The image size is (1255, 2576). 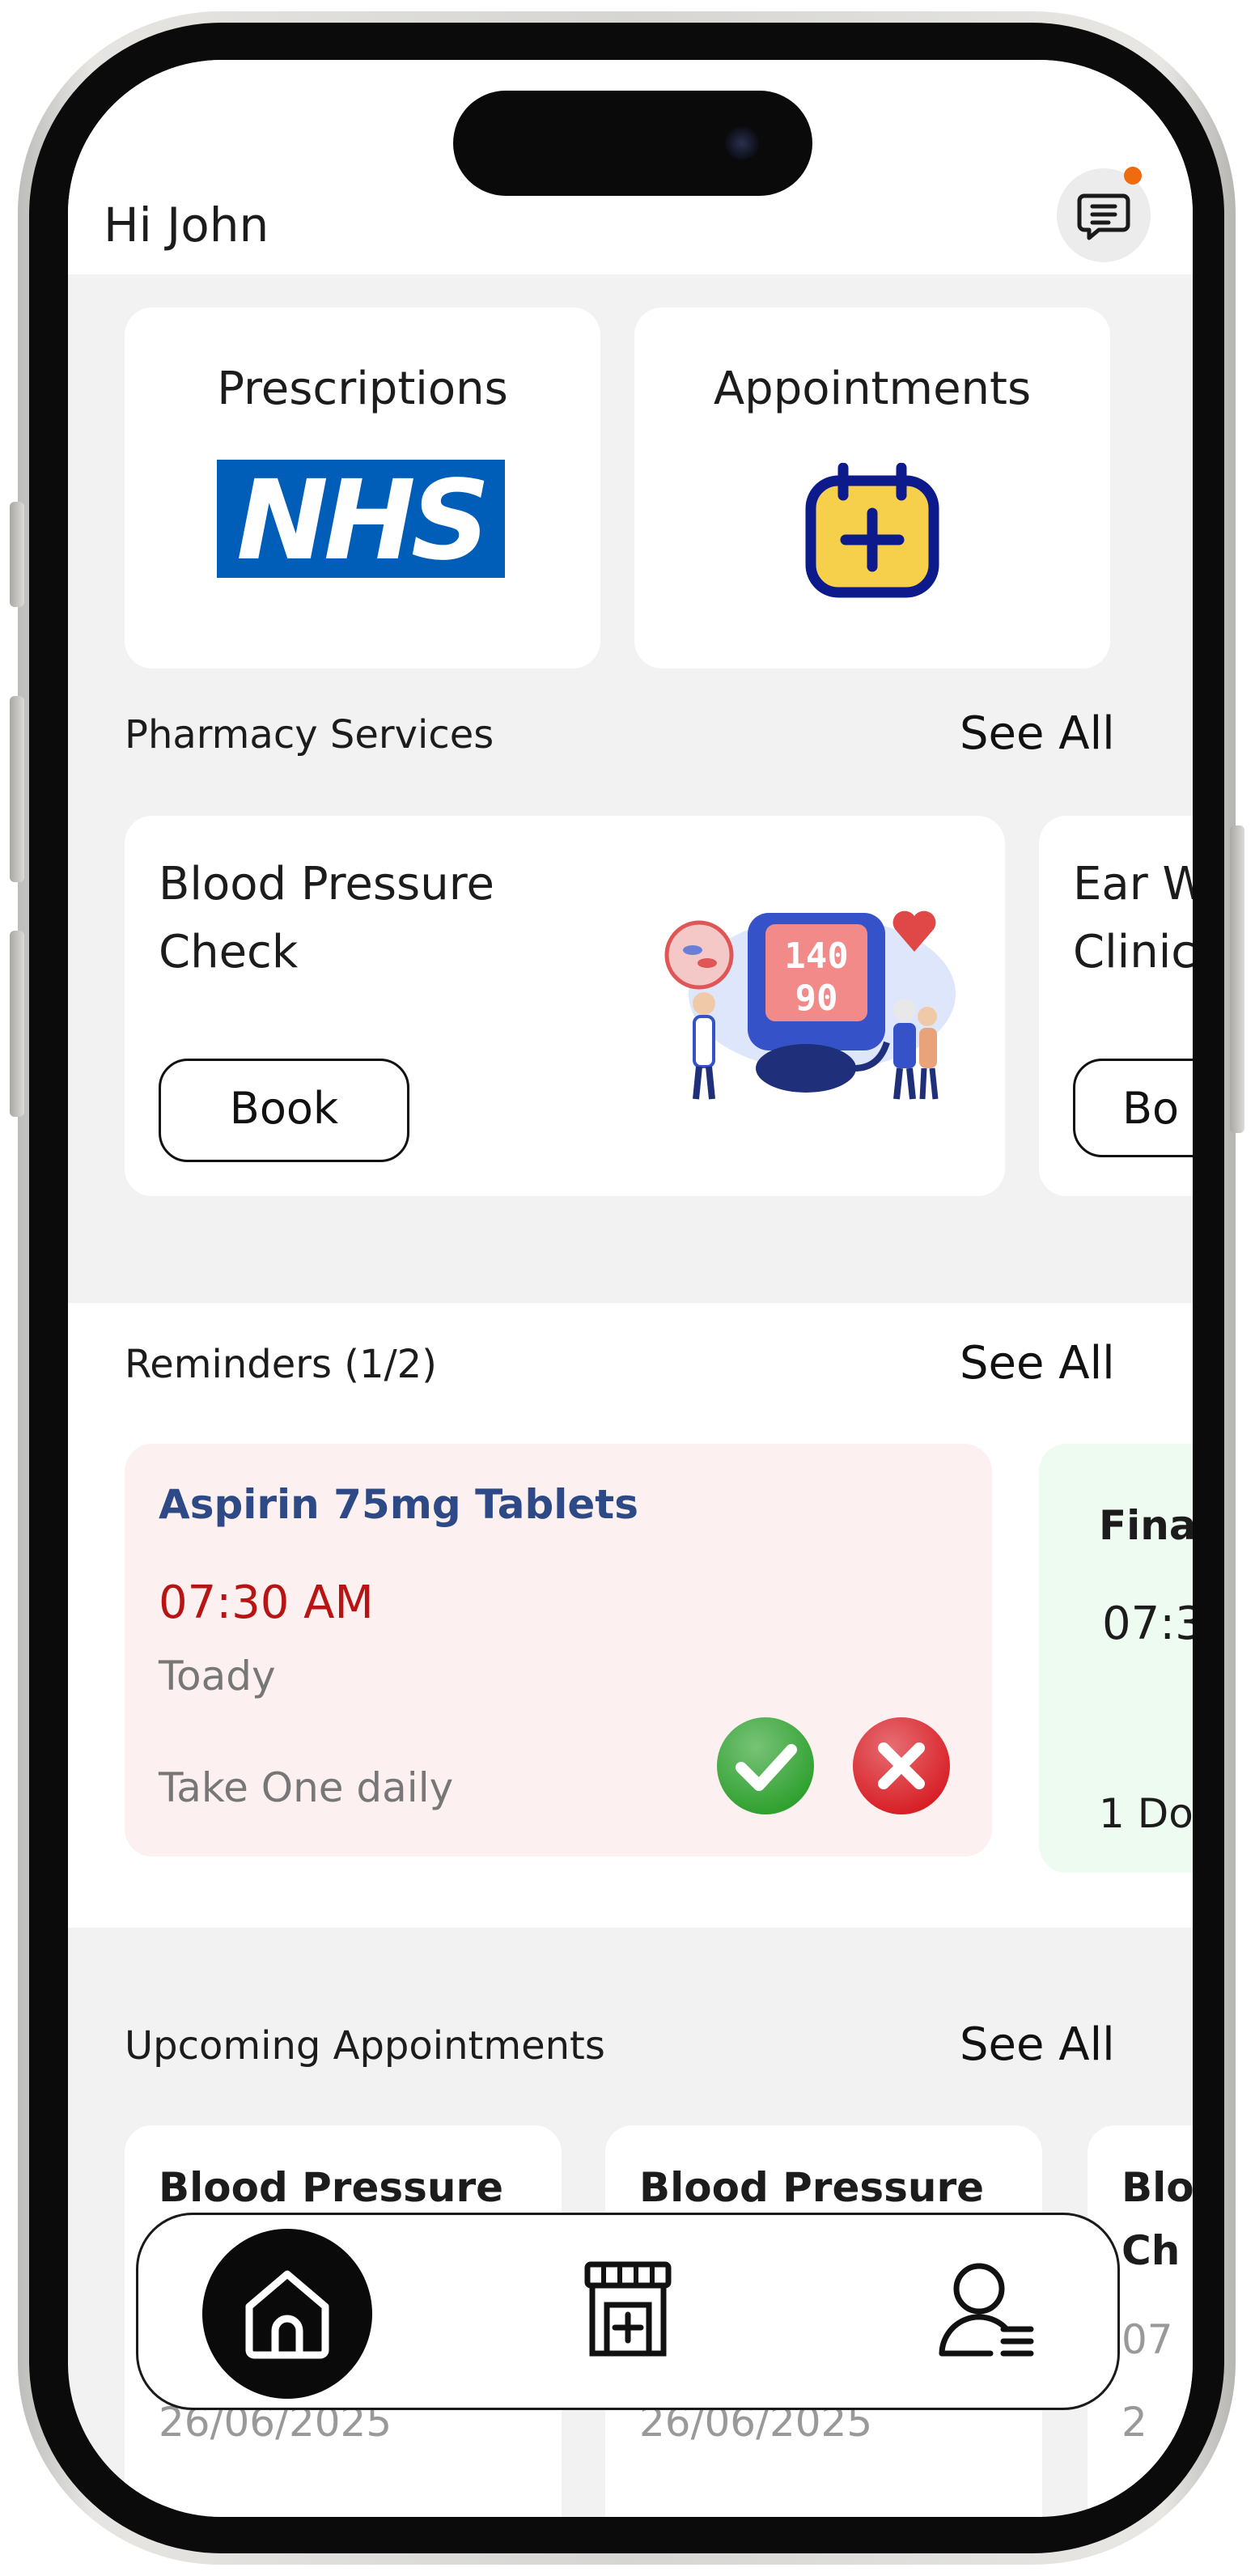 What do you see at coordinates (1116, 1006) in the screenshot?
I see `service-card-ear: Ear W Clinic Bo` at bounding box center [1116, 1006].